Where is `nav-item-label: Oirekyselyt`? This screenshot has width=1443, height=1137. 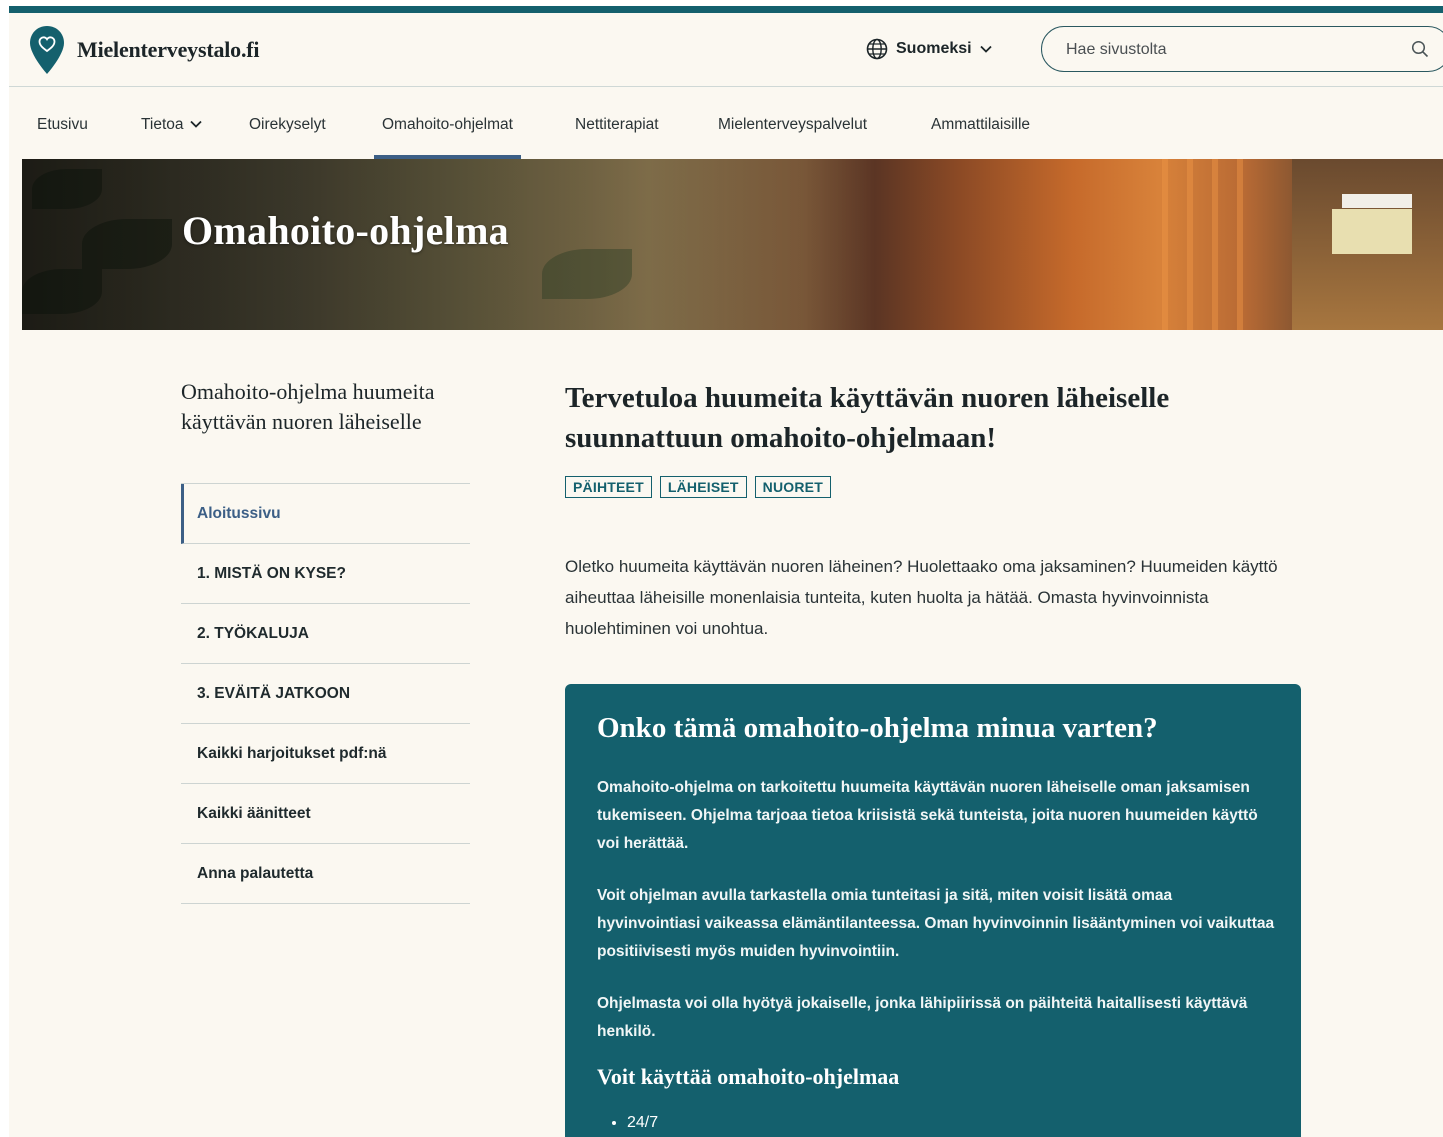
nav-item-label: Oirekyselyt is located at coordinates (287, 124).